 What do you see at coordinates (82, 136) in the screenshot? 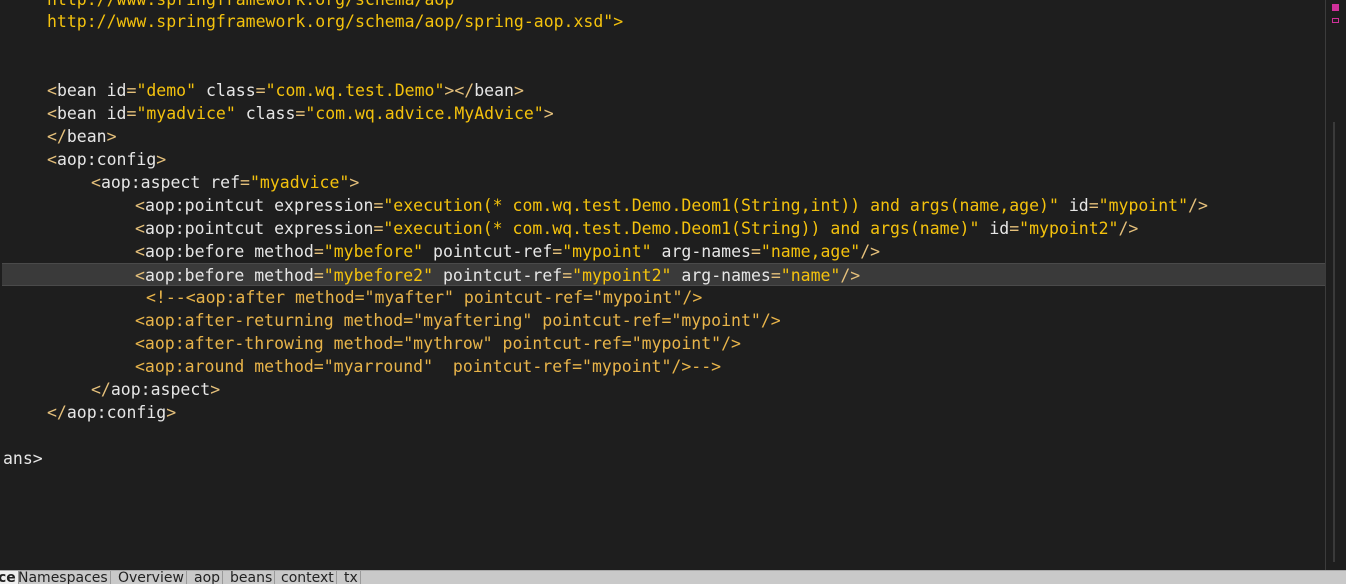
I see `code-line-bean-close: </bean>` at bounding box center [82, 136].